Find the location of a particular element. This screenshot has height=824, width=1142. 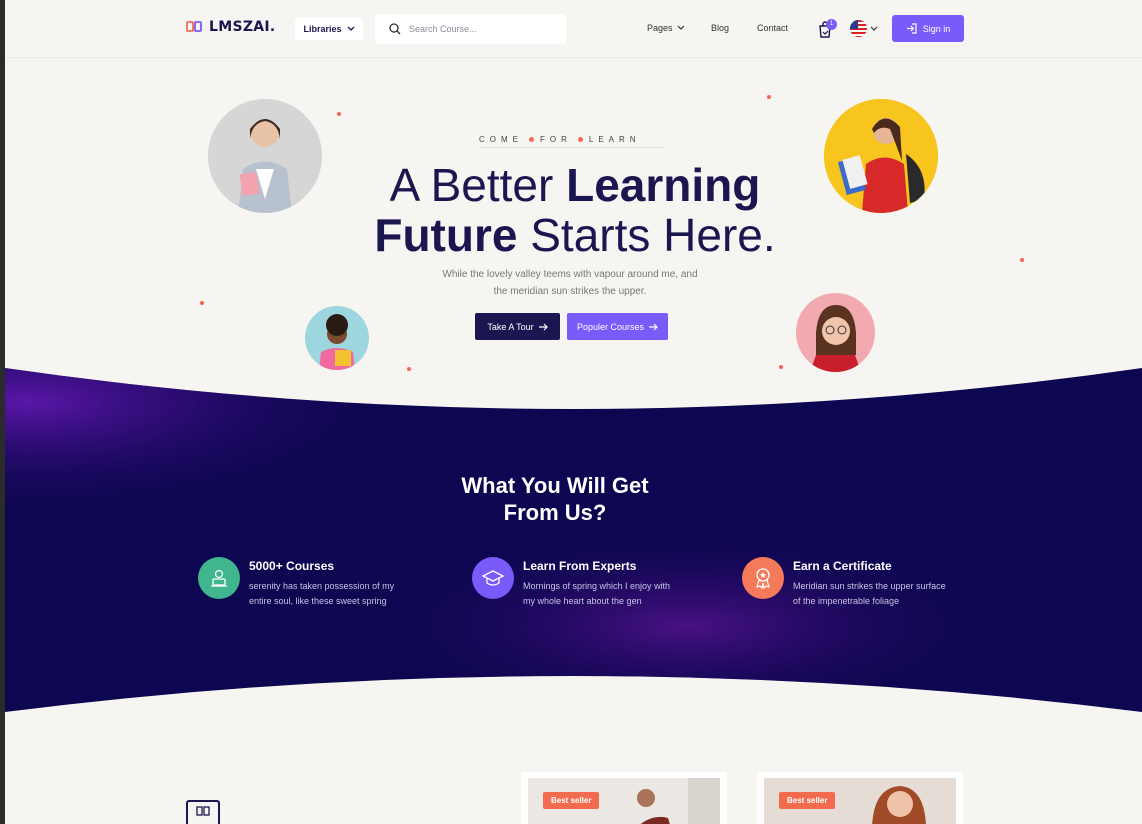

features-title: What You Will Get From Us? is located at coordinates (555, 499).